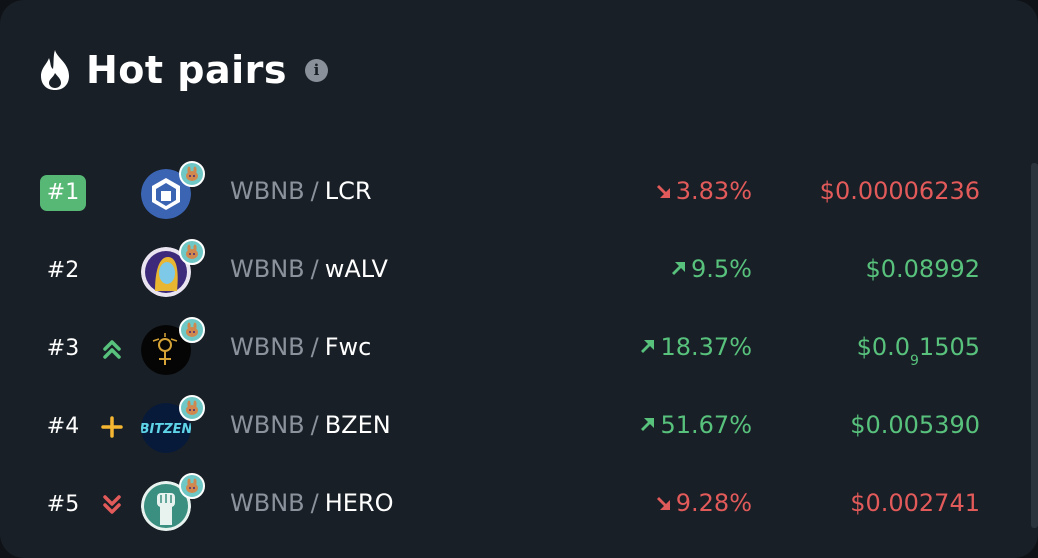 Image resolution: width=1038 pixels, height=558 pixels. I want to click on scrollbar, so click(1034, 345).